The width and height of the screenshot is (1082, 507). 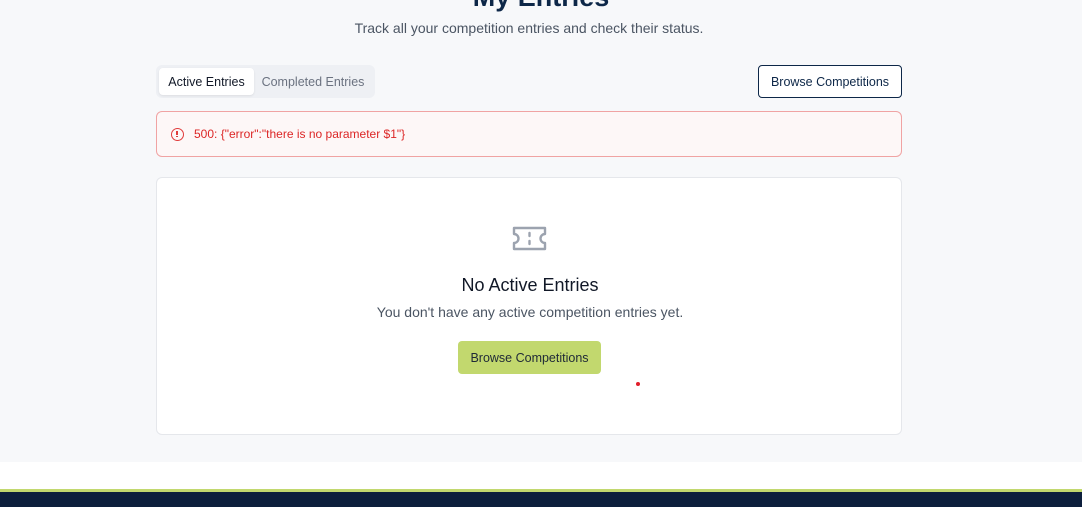 What do you see at coordinates (206, 81) in the screenshot?
I see `tab-active-entries: Active Entries` at bounding box center [206, 81].